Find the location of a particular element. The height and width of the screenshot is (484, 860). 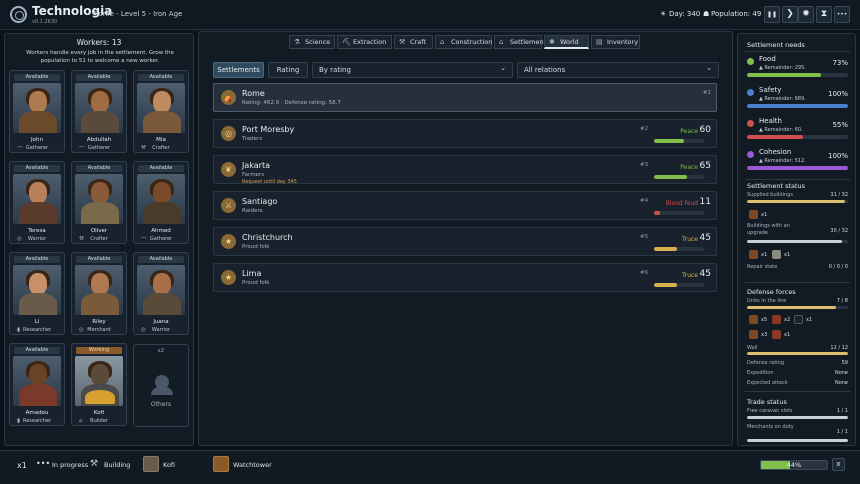

relation-bar-fill is located at coordinates (665, 285).